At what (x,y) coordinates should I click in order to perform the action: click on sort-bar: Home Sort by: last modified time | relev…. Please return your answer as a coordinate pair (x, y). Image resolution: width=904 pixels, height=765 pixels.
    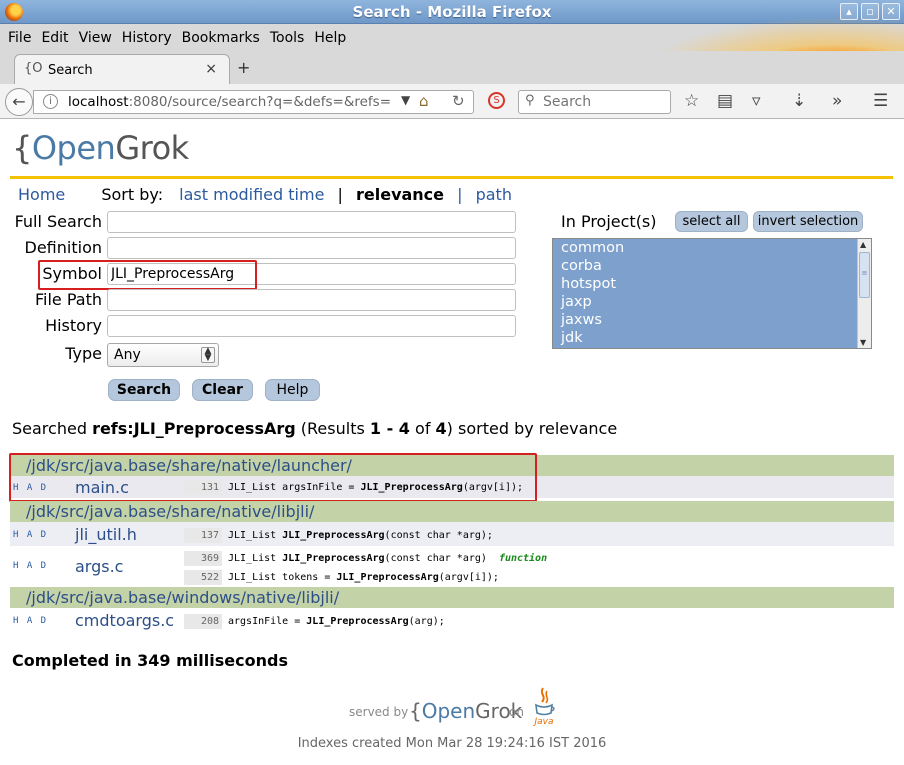
    Looking at the image, I should click on (265, 194).